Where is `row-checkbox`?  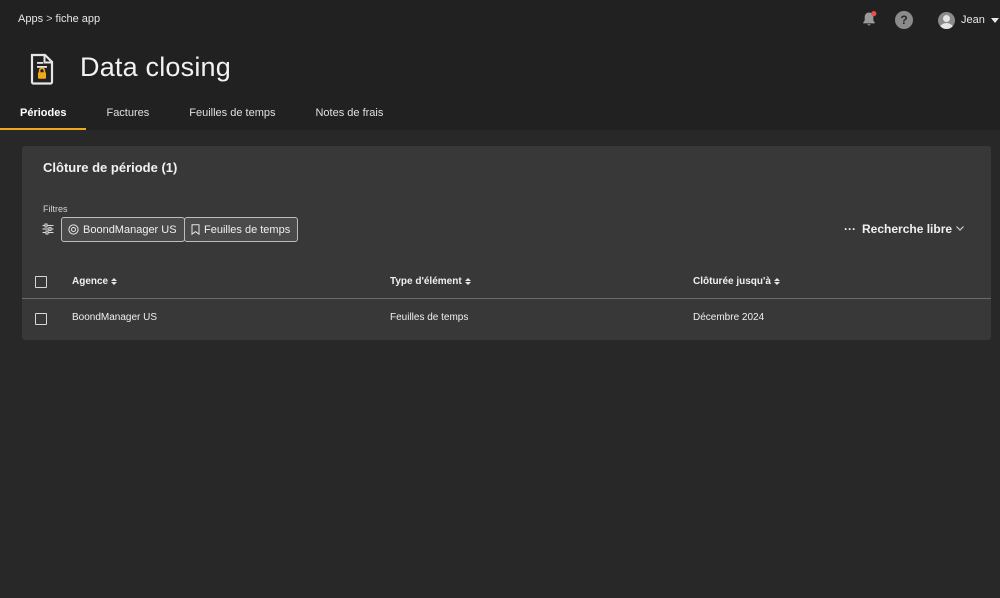
row-checkbox is located at coordinates (41, 319).